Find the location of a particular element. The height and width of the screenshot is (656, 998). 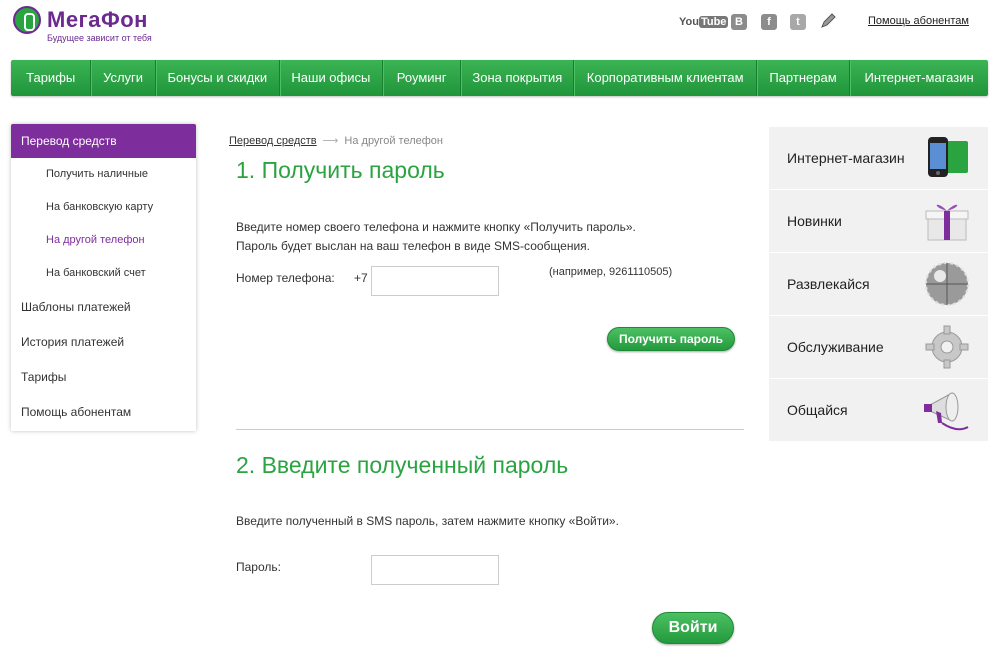

nav-item-offices: Наши офисы is located at coordinates (331, 78).